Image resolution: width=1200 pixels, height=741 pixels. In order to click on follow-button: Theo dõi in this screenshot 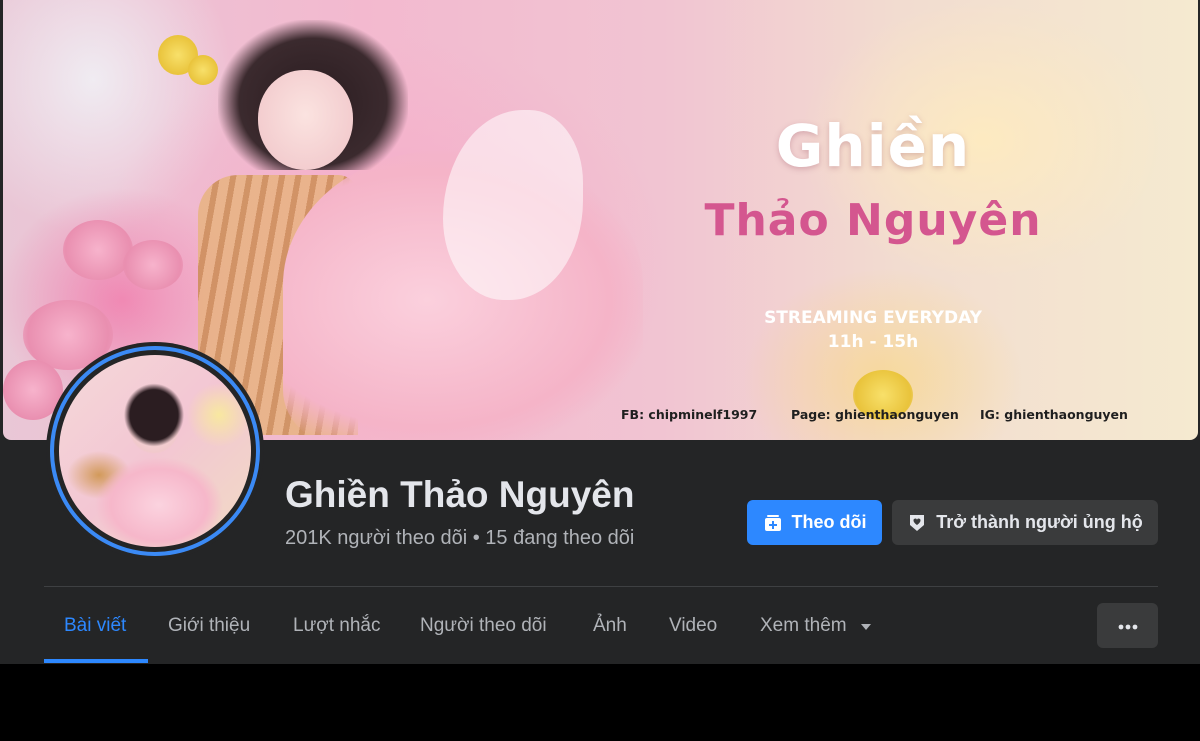, I will do `click(814, 522)`.